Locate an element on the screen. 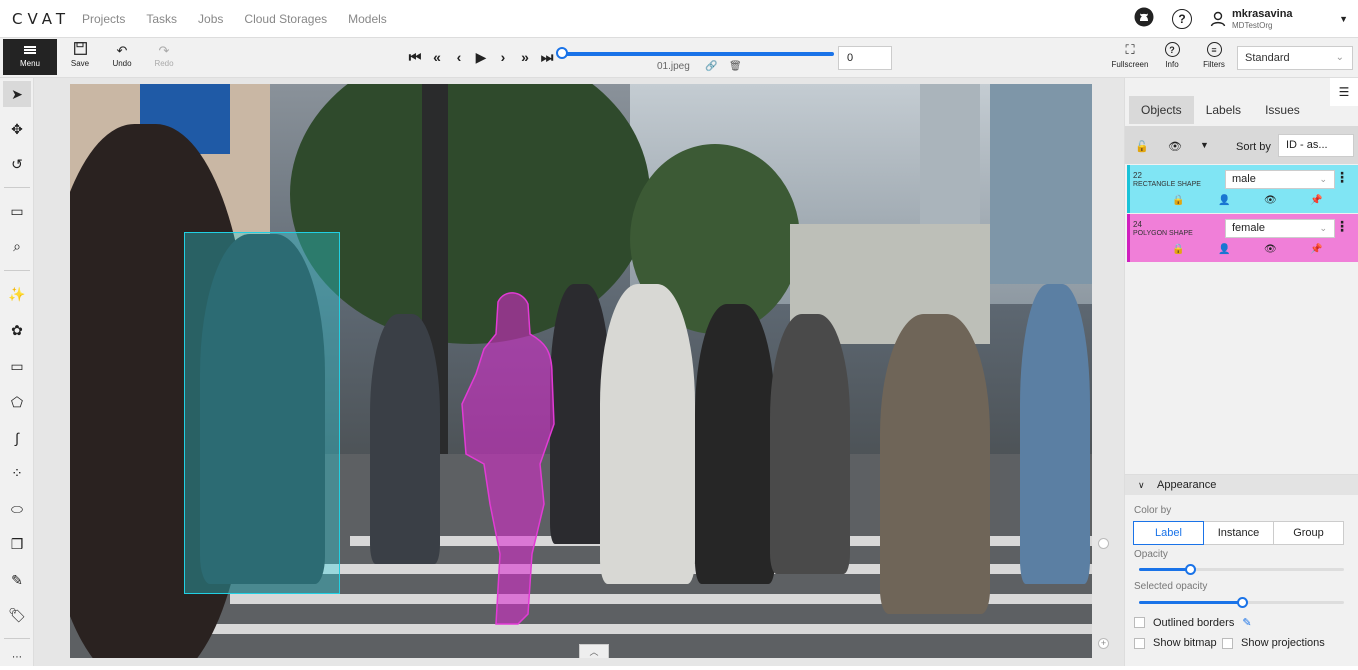 This screenshot has width=1358, height=670. frame-number-input: 0 is located at coordinates (865, 58).